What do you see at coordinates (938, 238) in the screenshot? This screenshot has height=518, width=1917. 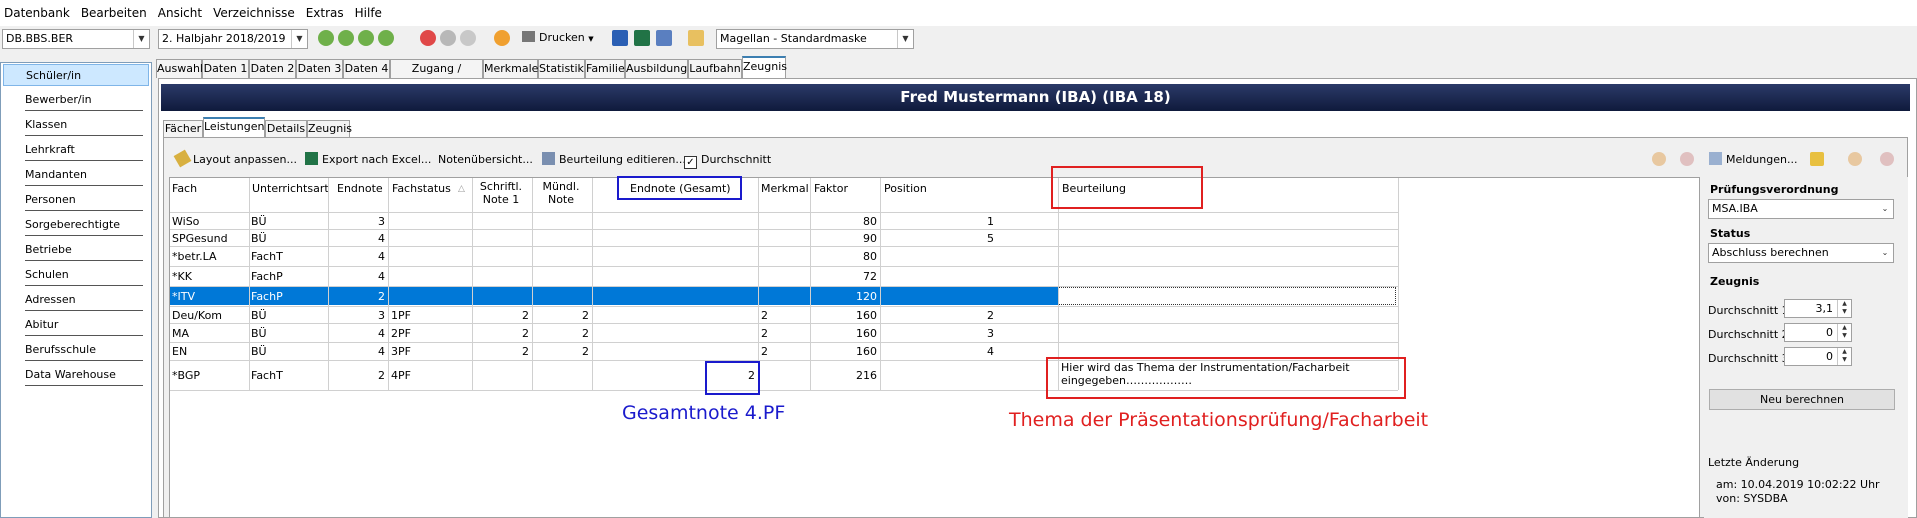 I see `cell-pos: 5` at bounding box center [938, 238].